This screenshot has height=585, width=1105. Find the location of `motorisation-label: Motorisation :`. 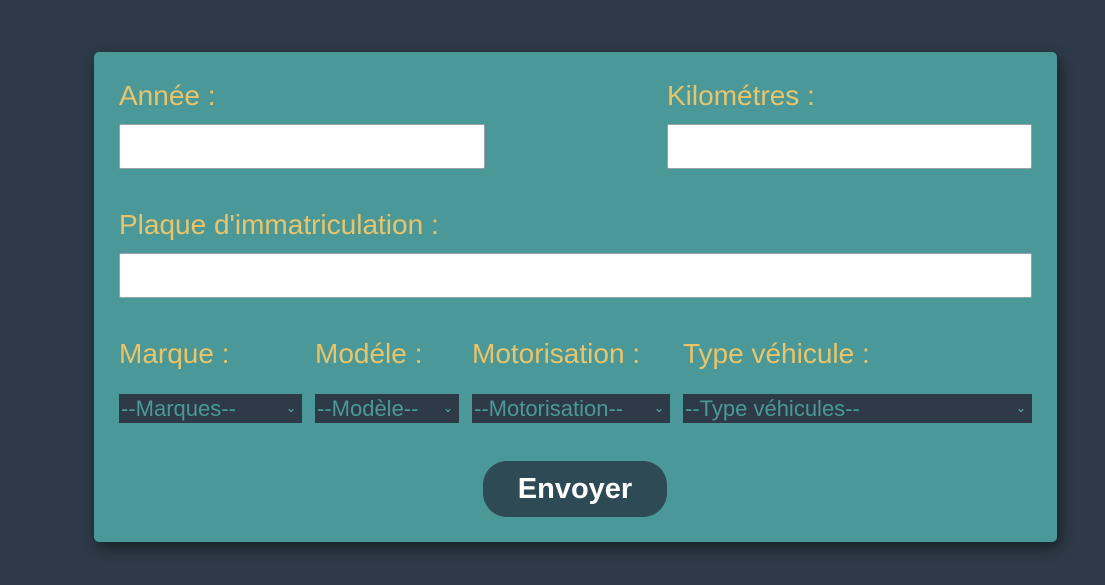

motorisation-label: Motorisation : is located at coordinates (556, 353).